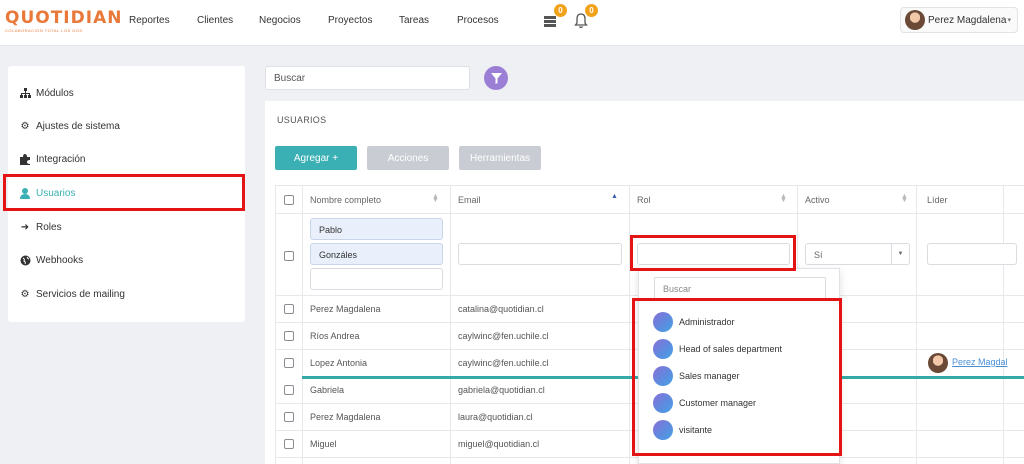 The image size is (1024, 464). I want to click on add-user-button: Agregar +, so click(316, 158).